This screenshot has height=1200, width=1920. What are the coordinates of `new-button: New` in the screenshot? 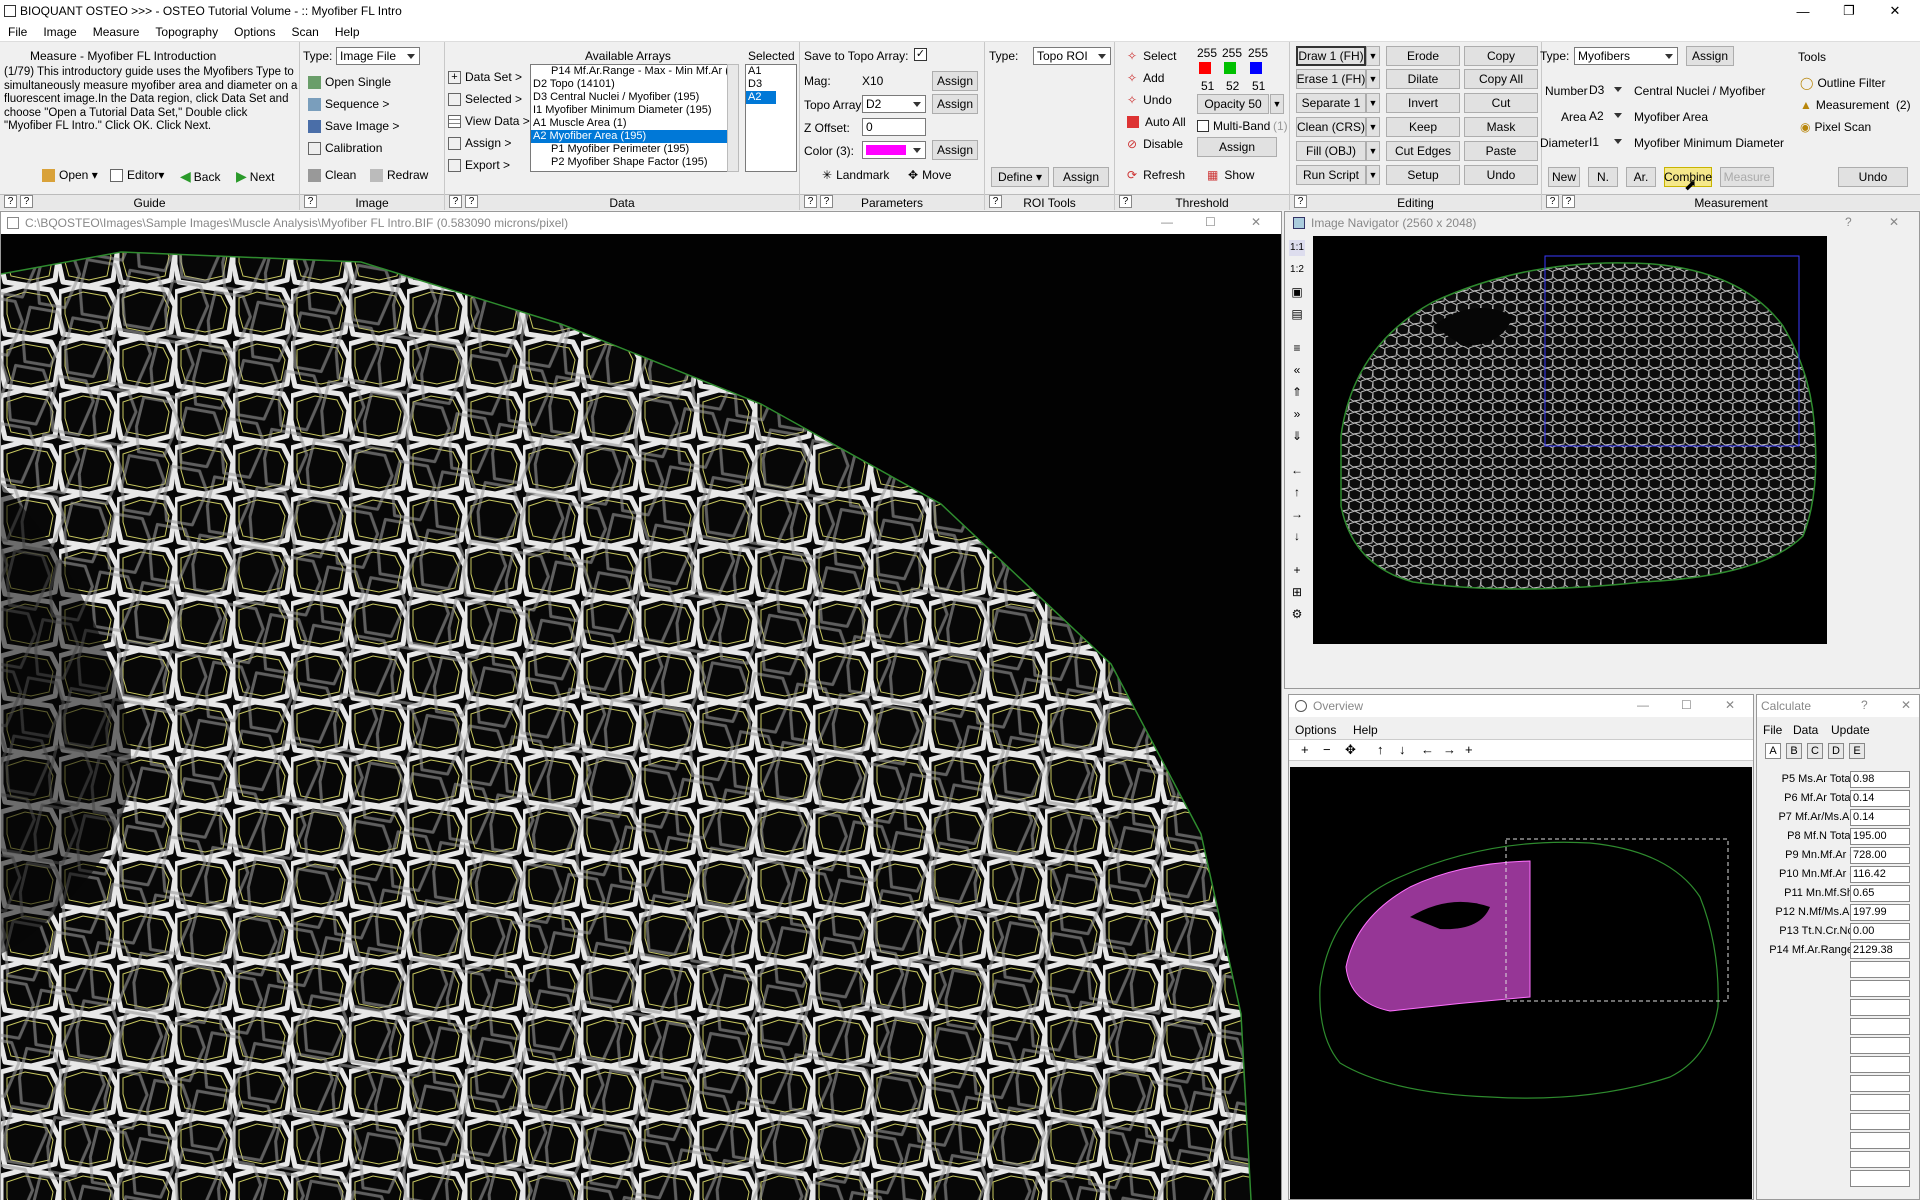 It's located at (1564, 177).